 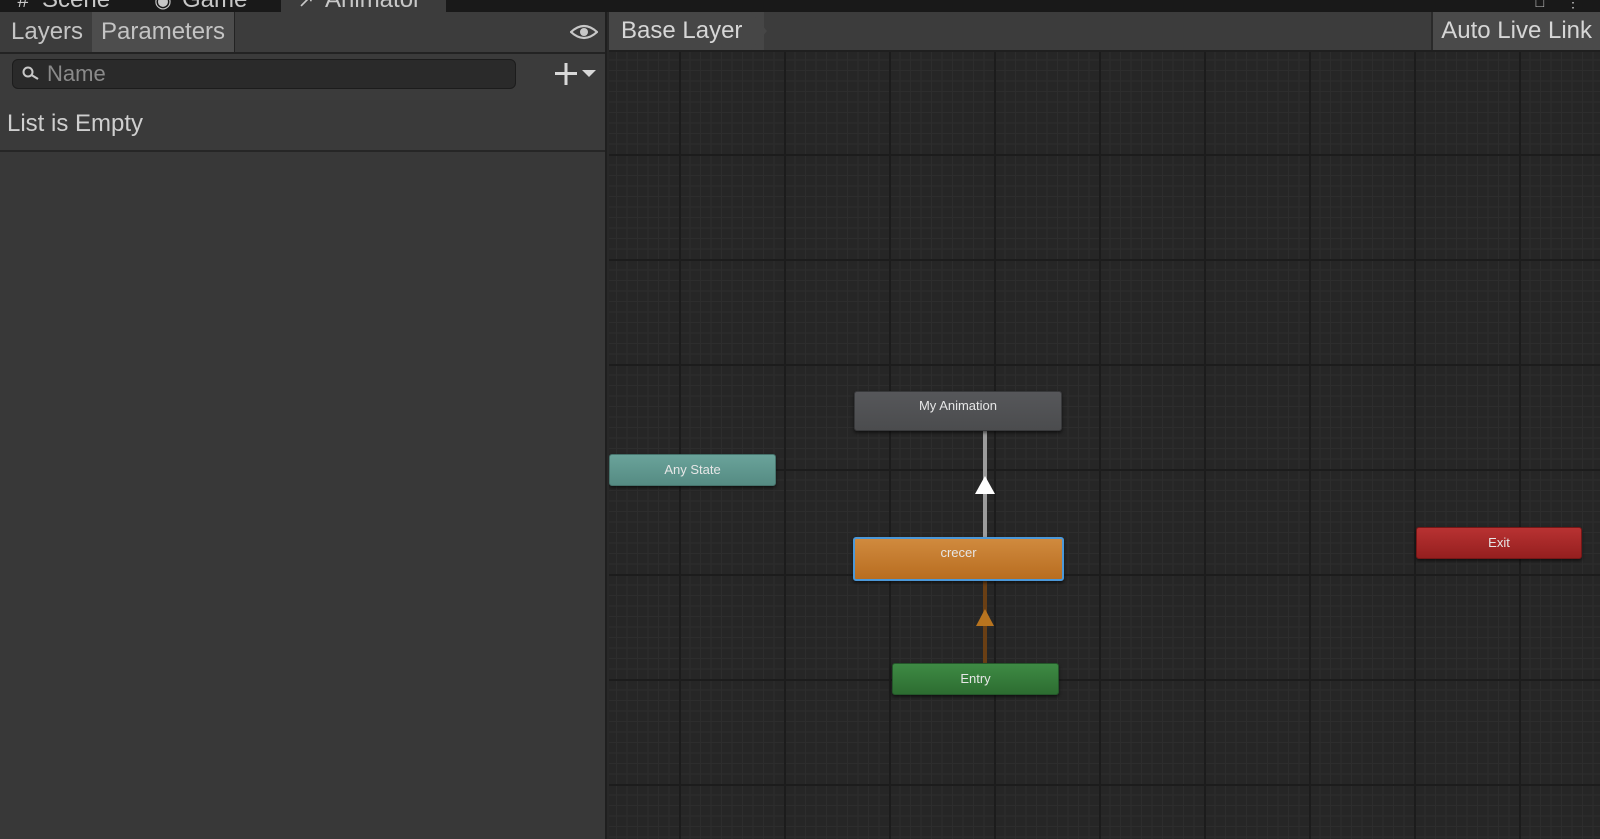 I want to click on parameter-list: List is Empty, so click(x=302, y=126).